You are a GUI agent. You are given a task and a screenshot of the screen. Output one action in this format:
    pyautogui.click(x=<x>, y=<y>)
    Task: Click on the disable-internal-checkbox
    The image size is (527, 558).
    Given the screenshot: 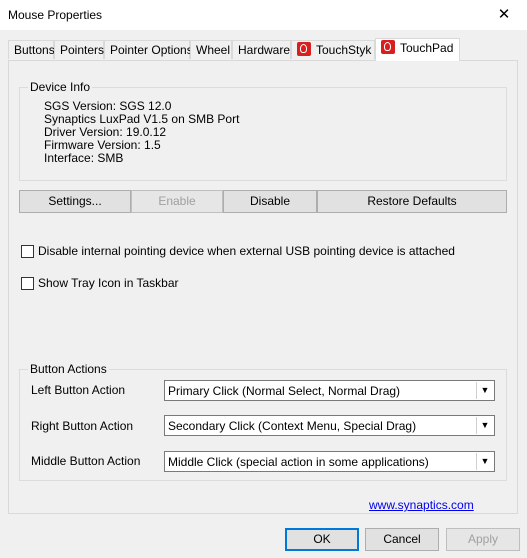 What is the action you would take?
    pyautogui.click(x=27, y=251)
    